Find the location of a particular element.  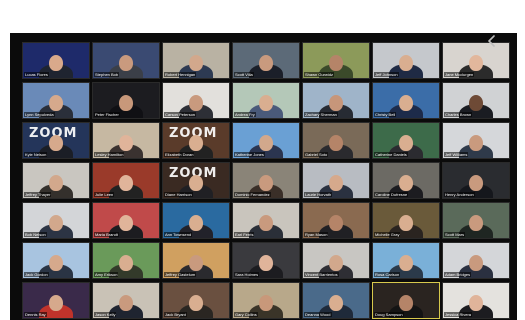

participant-tile: Jeffrey Gastelum is located at coordinates (196, 260).